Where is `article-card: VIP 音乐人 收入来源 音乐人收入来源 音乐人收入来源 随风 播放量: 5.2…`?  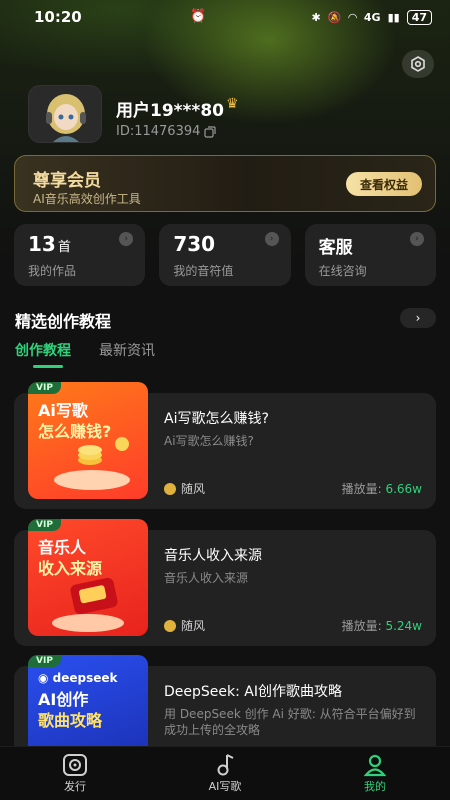
article-card: VIP 音乐人 收入来源 音乐人收入来源 音乐人收入来源 随风 播放量: 5.2… is located at coordinates (225, 582).